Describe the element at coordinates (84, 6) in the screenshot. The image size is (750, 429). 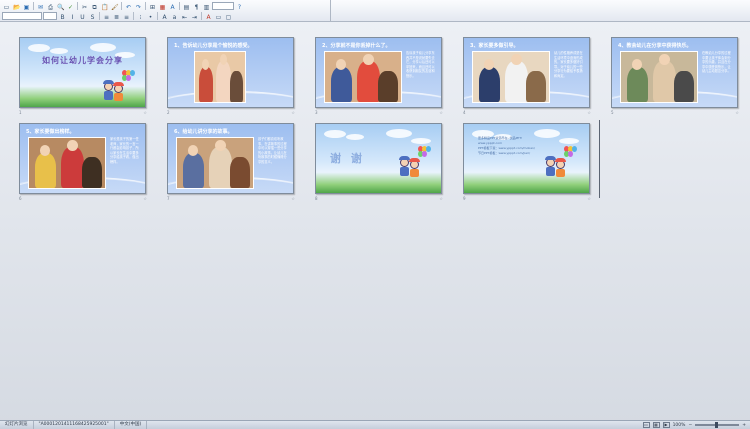
I see `cut-icon: ✂` at that location.